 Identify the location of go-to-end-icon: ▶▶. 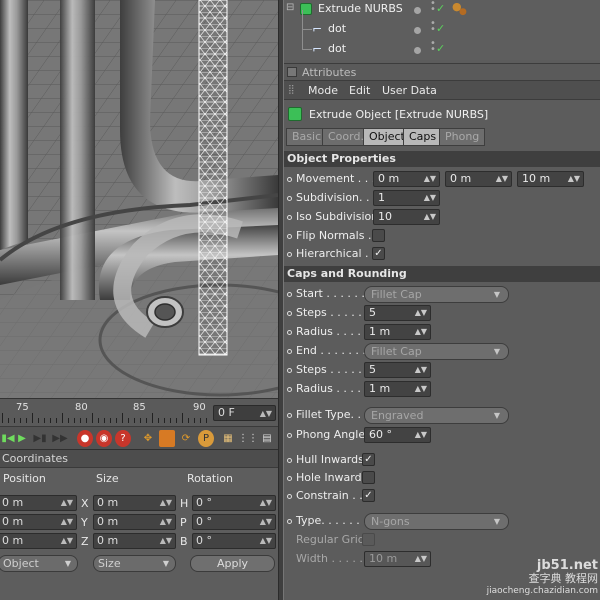
(60, 438).